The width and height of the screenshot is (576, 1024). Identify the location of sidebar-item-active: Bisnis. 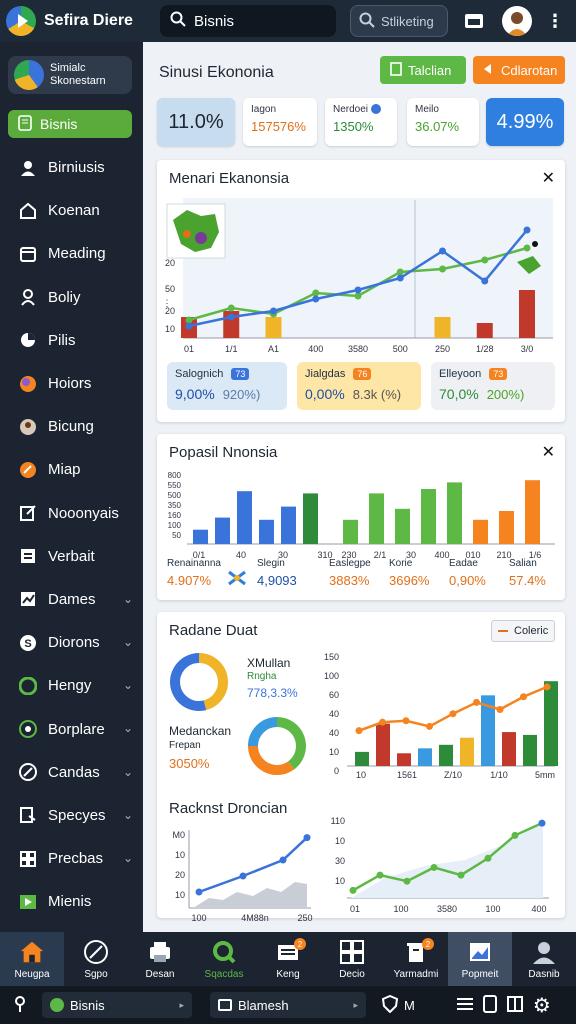
(70, 124).